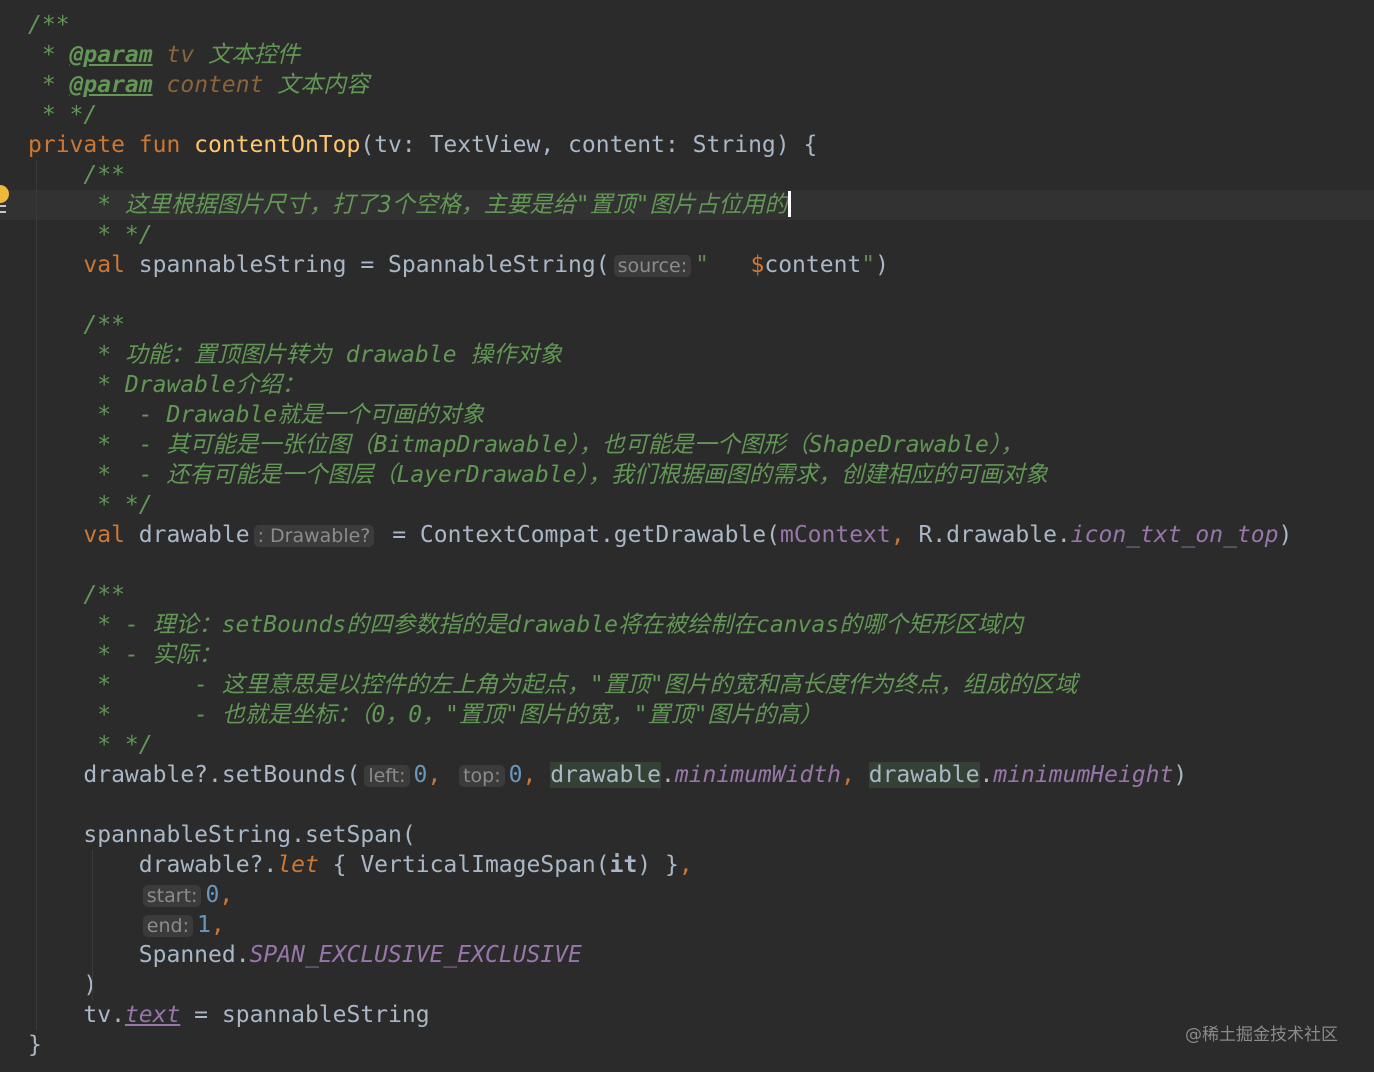 This screenshot has width=1374, height=1072. I want to click on code-token: 文本内容, so click(316, 85).